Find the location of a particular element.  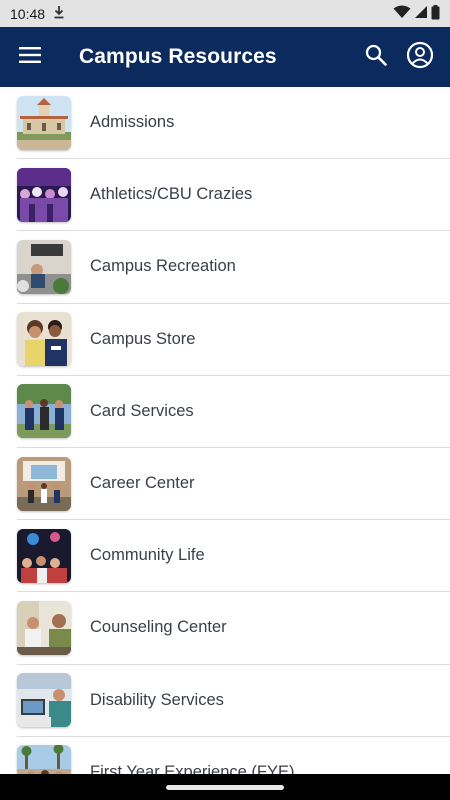

list-item-first-year-experience: First Year Experience (FYE) is located at coordinates (233, 755).